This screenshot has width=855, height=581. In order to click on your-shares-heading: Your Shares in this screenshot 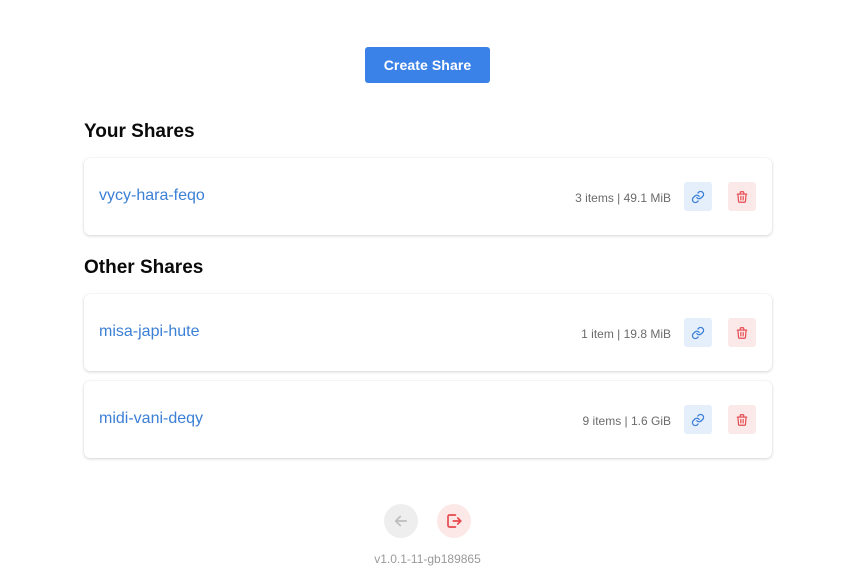, I will do `click(139, 131)`.